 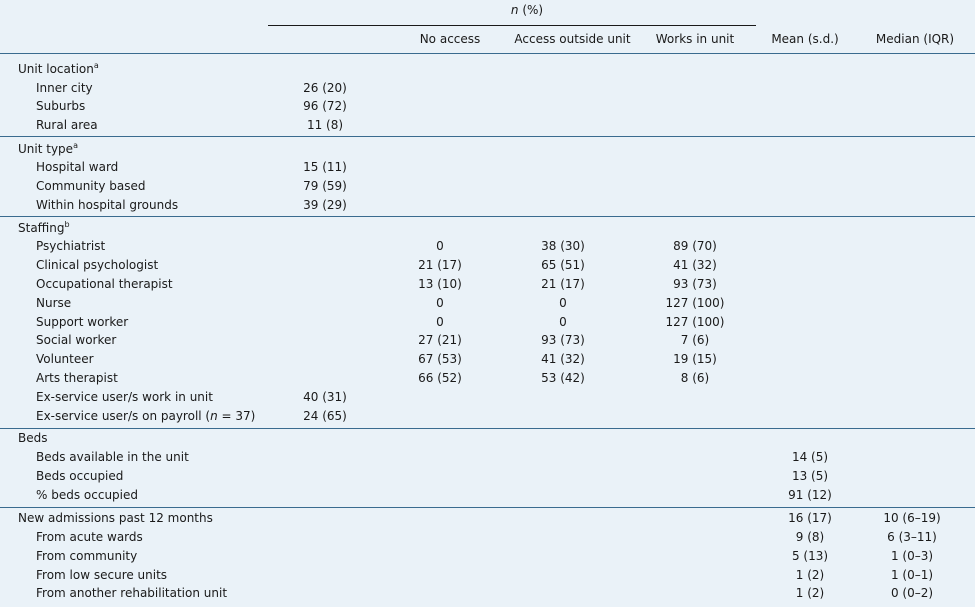 What do you see at coordinates (563, 359) in the screenshot?
I see `cell-access-outside: 41 (32)` at bounding box center [563, 359].